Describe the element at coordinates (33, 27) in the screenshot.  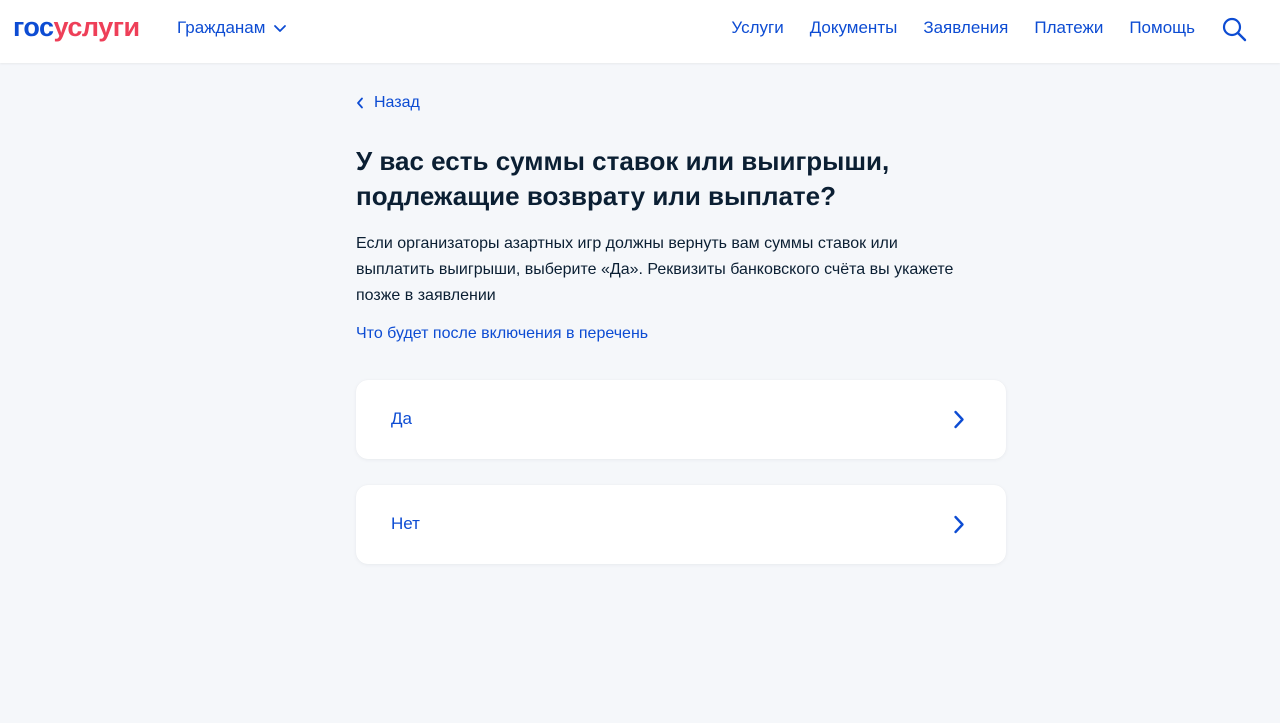
I see `logo-part-gos: гос` at that location.